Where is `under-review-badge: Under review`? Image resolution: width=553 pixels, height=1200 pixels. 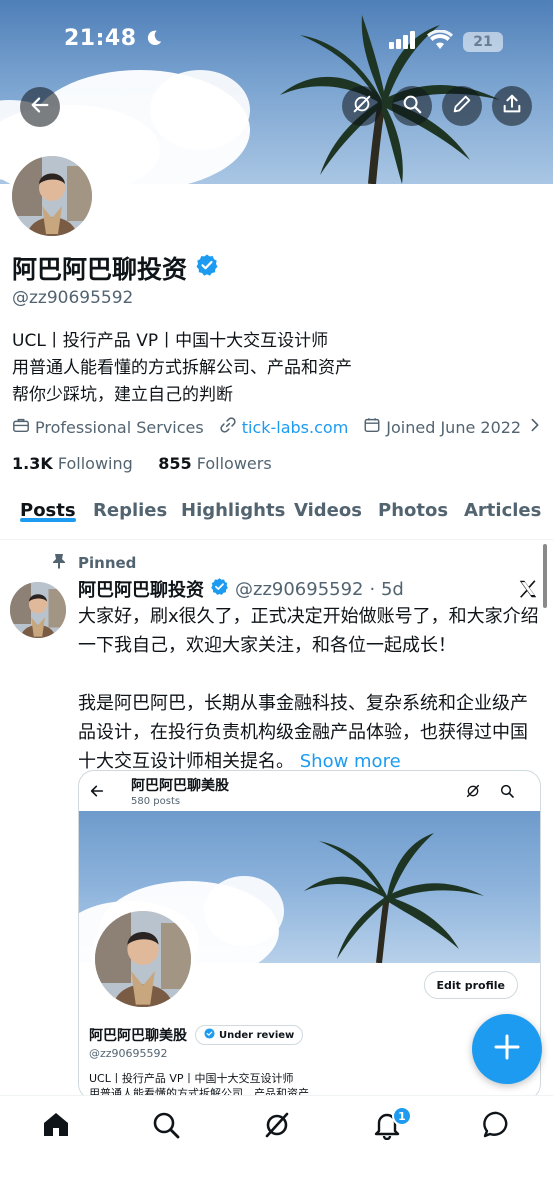
under-review-badge: Under review is located at coordinates (249, 1035).